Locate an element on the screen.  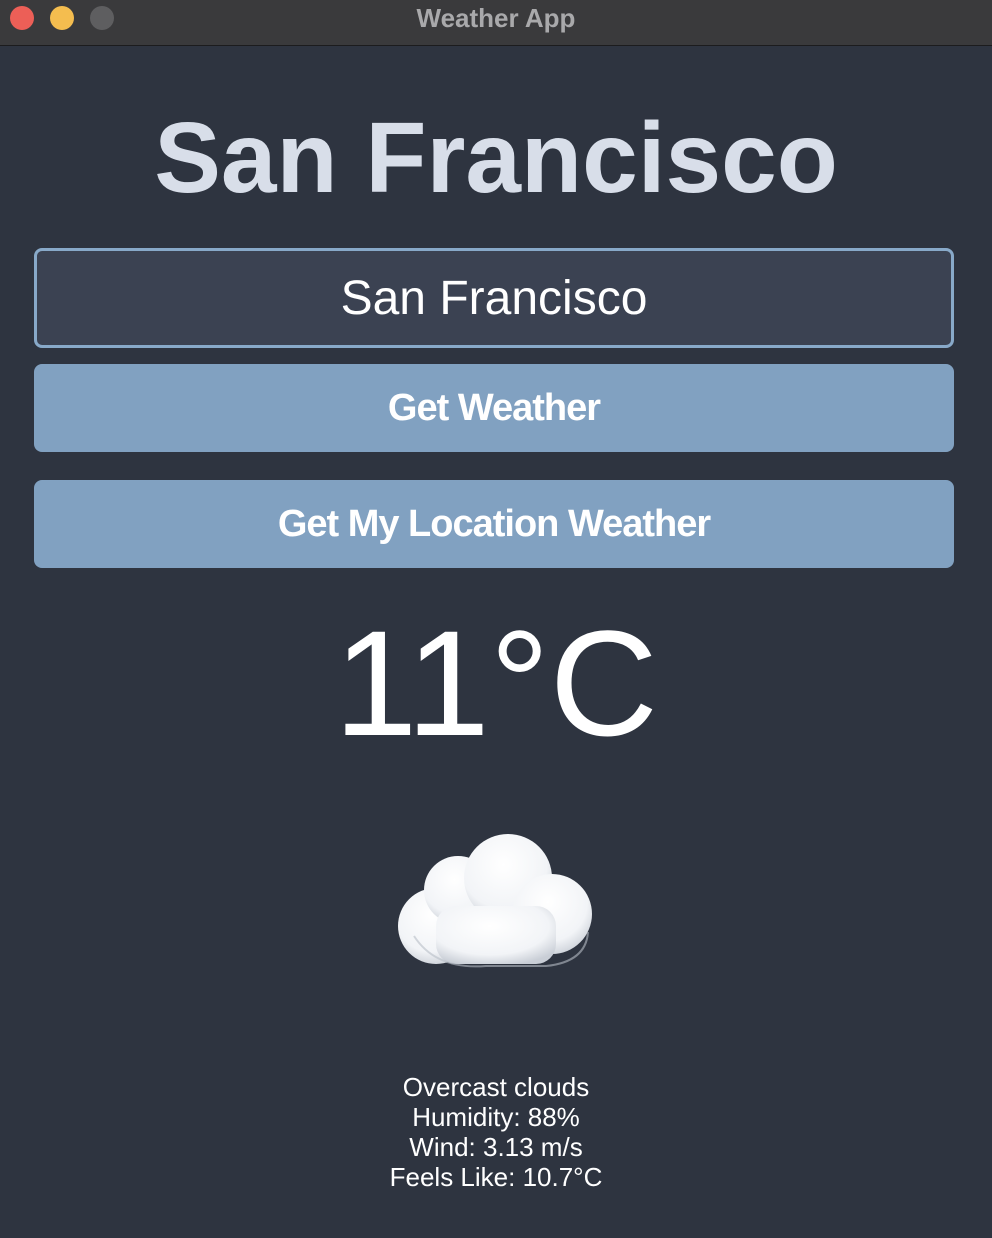
city-search-input is located at coordinates (494, 298).